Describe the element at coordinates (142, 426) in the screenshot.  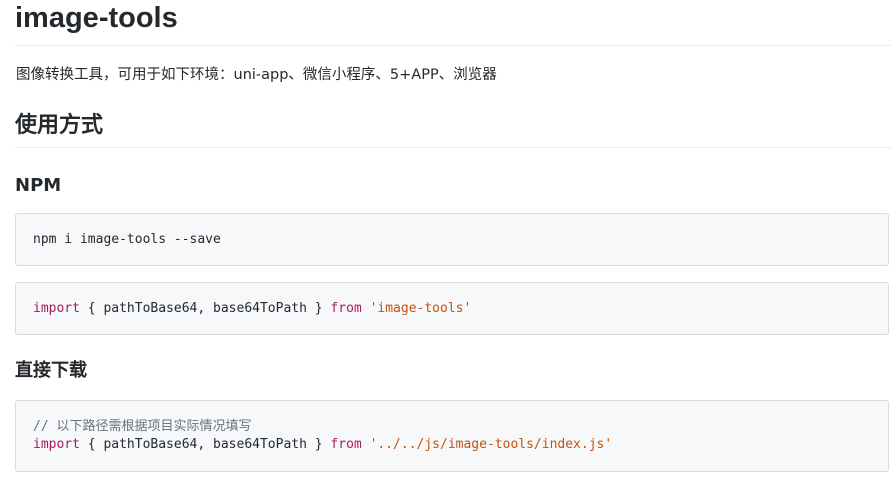
I see `path-comment: // 以下路径需根据项目实际情况填写` at that location.